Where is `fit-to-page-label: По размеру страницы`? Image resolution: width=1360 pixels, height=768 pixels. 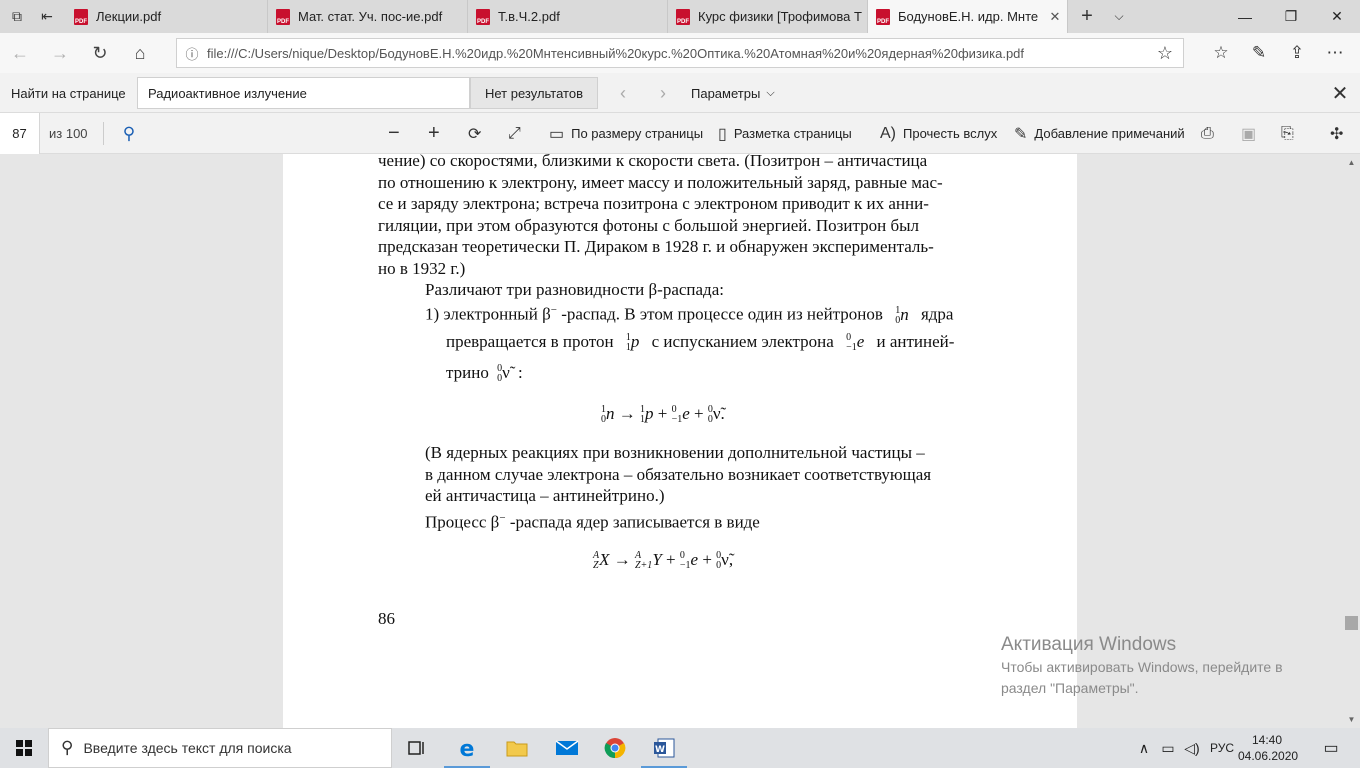 fit-to-page-label: По размеру страницы is located at coordinates (637, 133).